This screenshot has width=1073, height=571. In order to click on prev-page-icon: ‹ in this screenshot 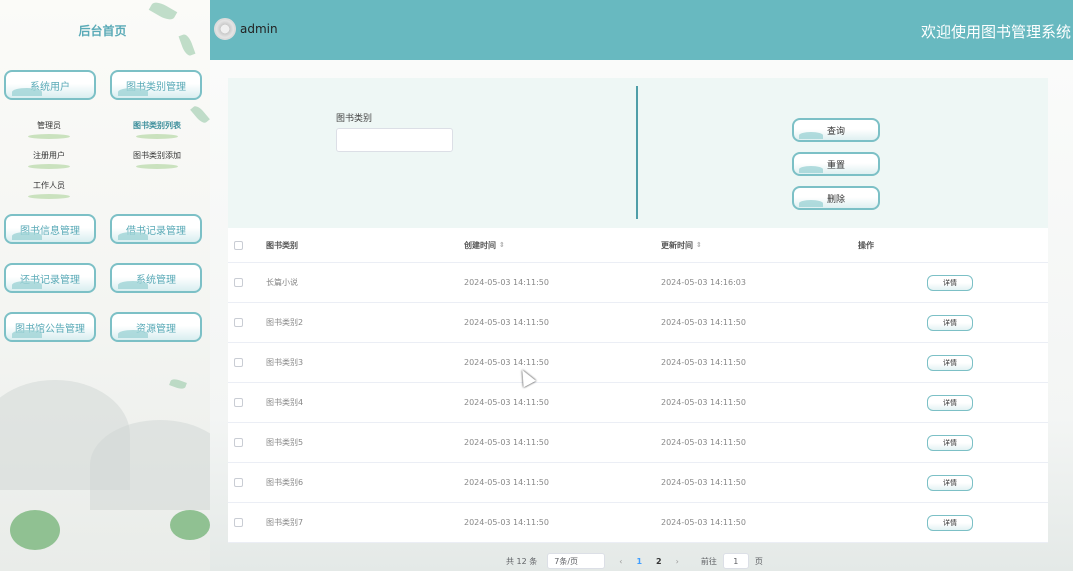, I will do `click(620, 561)`.